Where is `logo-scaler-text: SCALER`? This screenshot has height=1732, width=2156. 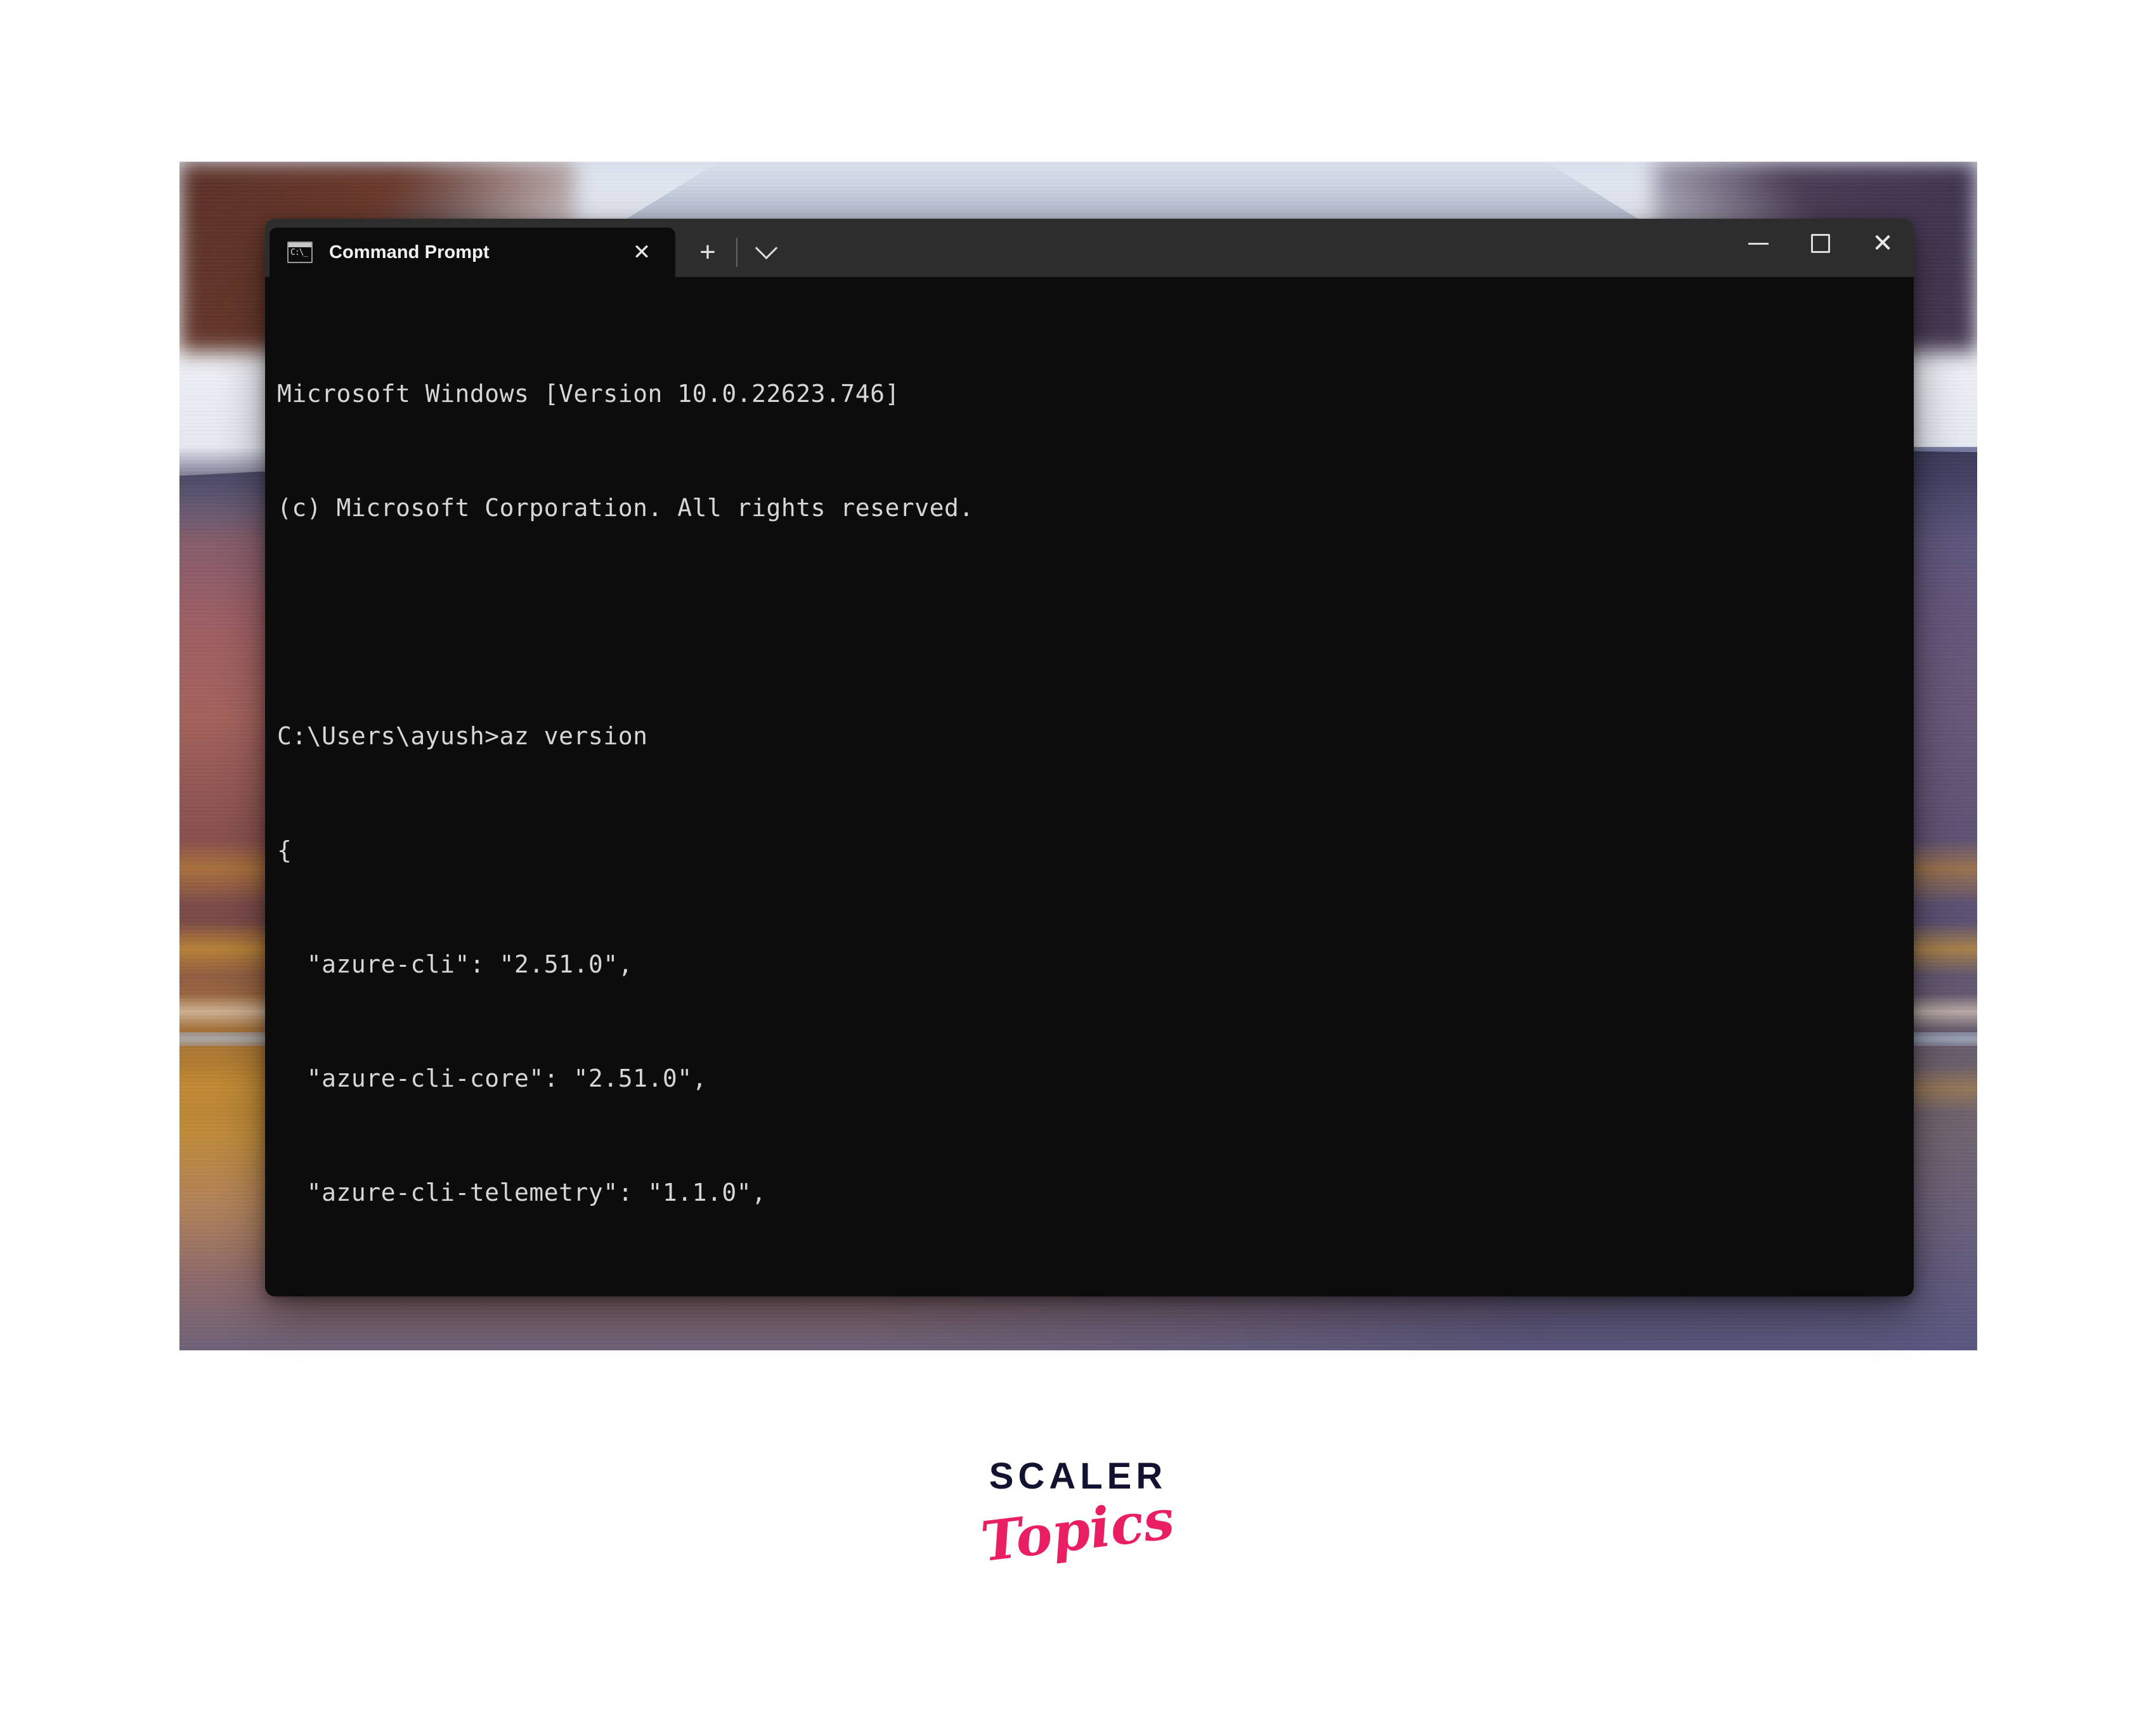 logo-scaler-text: SCALER is located at coordinates (1078, 1477).